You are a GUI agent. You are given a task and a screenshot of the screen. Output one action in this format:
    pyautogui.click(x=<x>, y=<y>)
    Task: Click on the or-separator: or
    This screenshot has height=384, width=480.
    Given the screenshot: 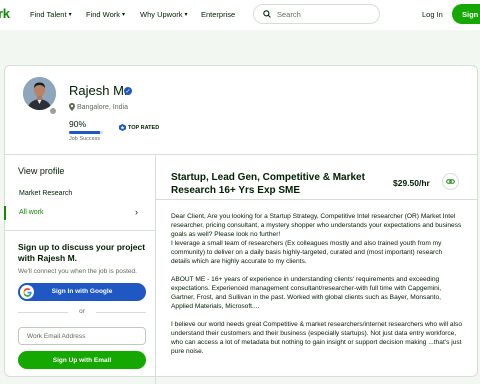 What is the action you would take?
    pyautogui.click(x=82, y=312)
    